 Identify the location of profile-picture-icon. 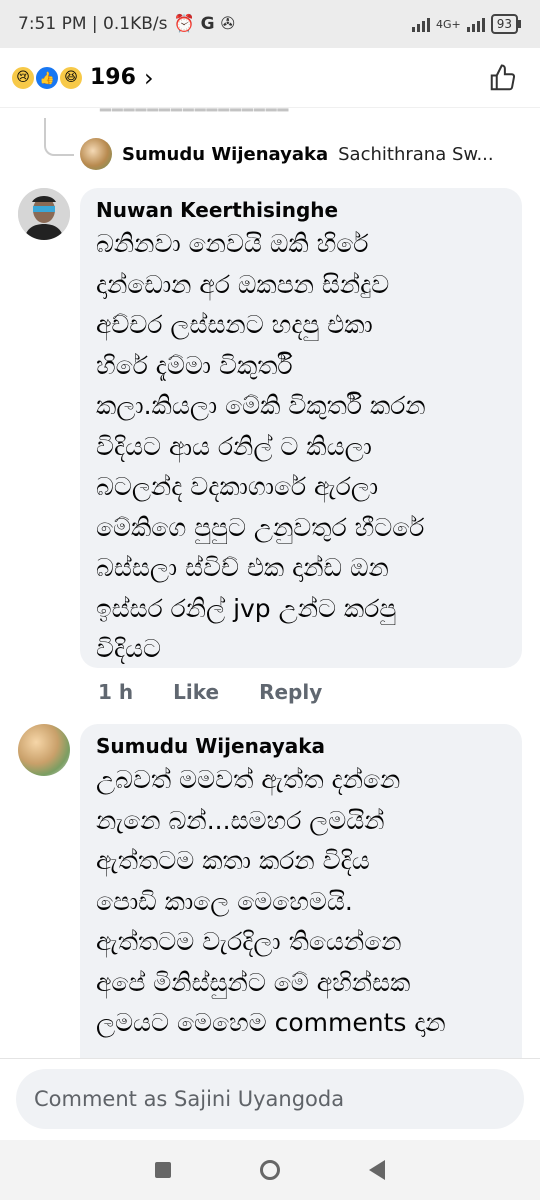
(44, 214).